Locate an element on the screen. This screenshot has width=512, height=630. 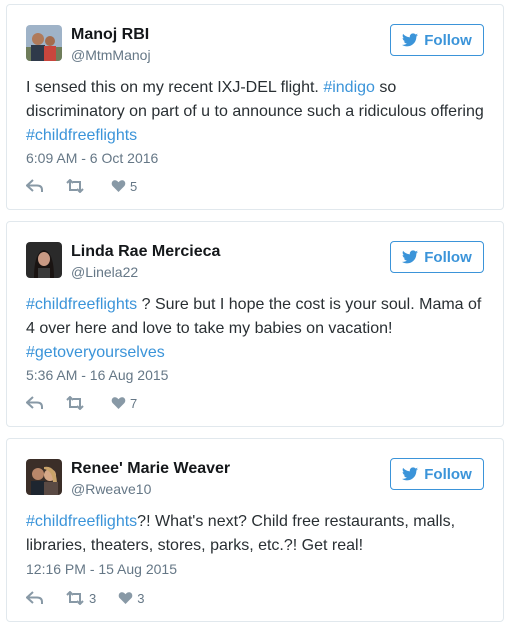
like-button: 3 is located at coordinates (131, 598).